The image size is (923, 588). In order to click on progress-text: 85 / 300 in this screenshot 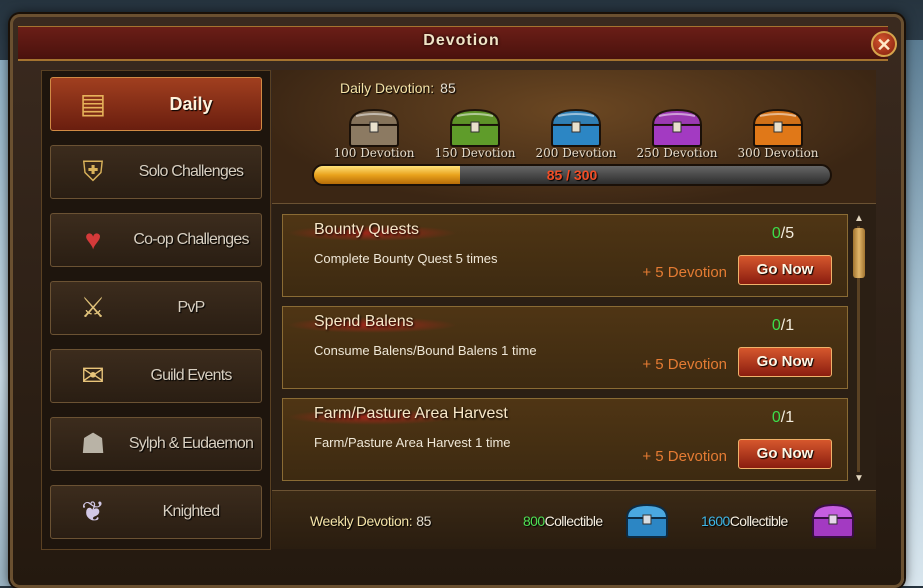, I will do `click(572, 175)`.